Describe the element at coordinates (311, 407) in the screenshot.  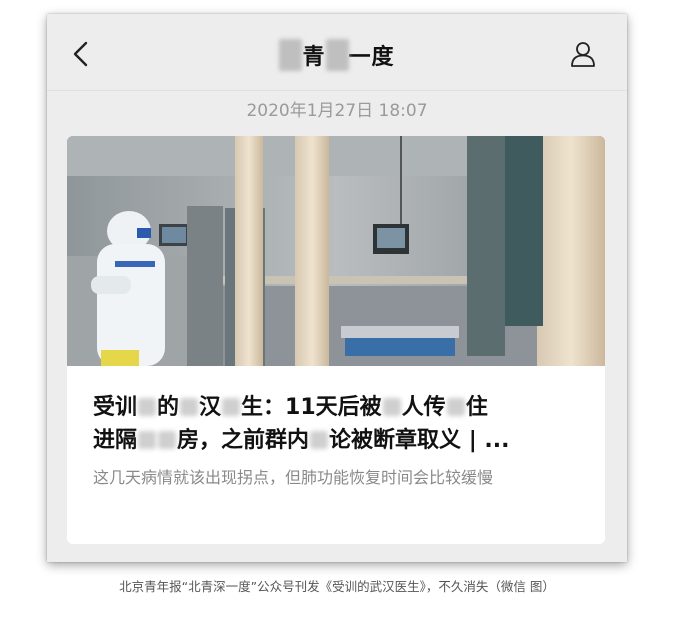
I see `headline-part: 生：11天后被` at that location.